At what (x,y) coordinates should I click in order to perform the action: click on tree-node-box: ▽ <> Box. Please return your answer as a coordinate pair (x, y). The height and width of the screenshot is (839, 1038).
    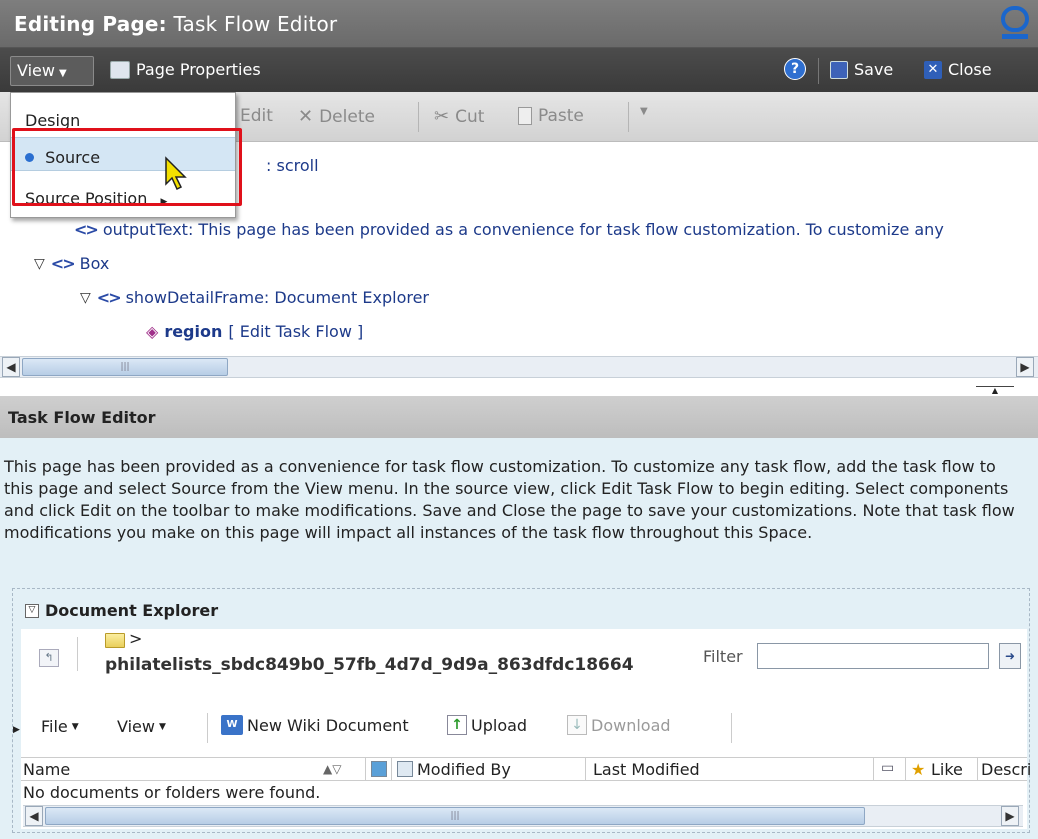
    Looking at the image, I should click on (71, 263).